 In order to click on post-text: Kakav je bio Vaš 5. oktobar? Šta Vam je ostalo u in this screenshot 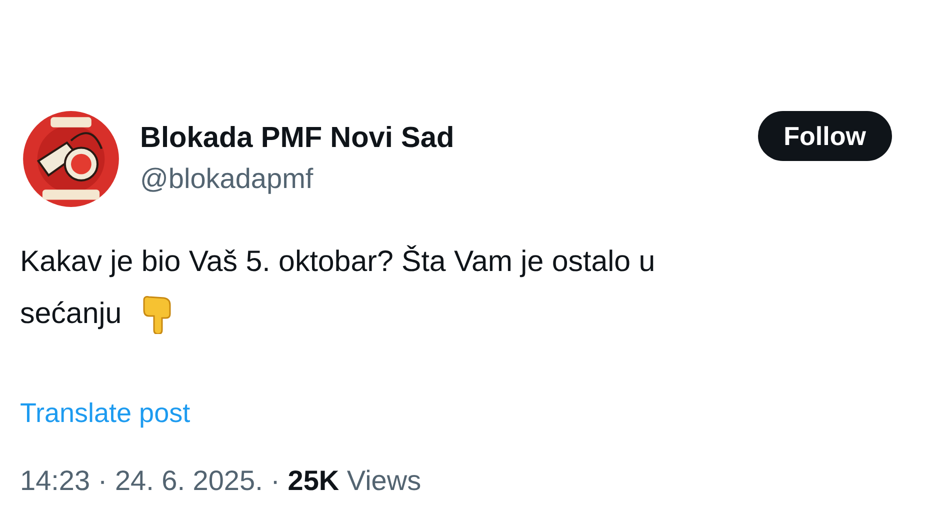, I will do `click(338, 262)`.